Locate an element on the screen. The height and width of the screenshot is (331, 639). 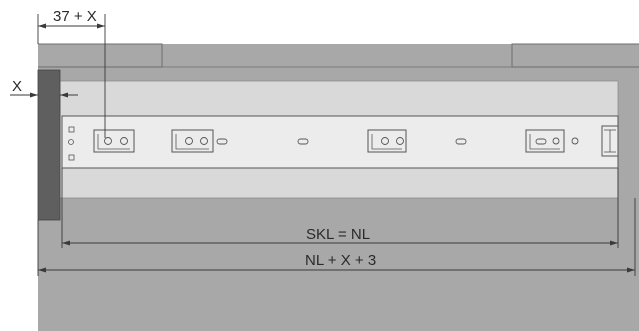
slide-body is located at coordinates (340, 142).